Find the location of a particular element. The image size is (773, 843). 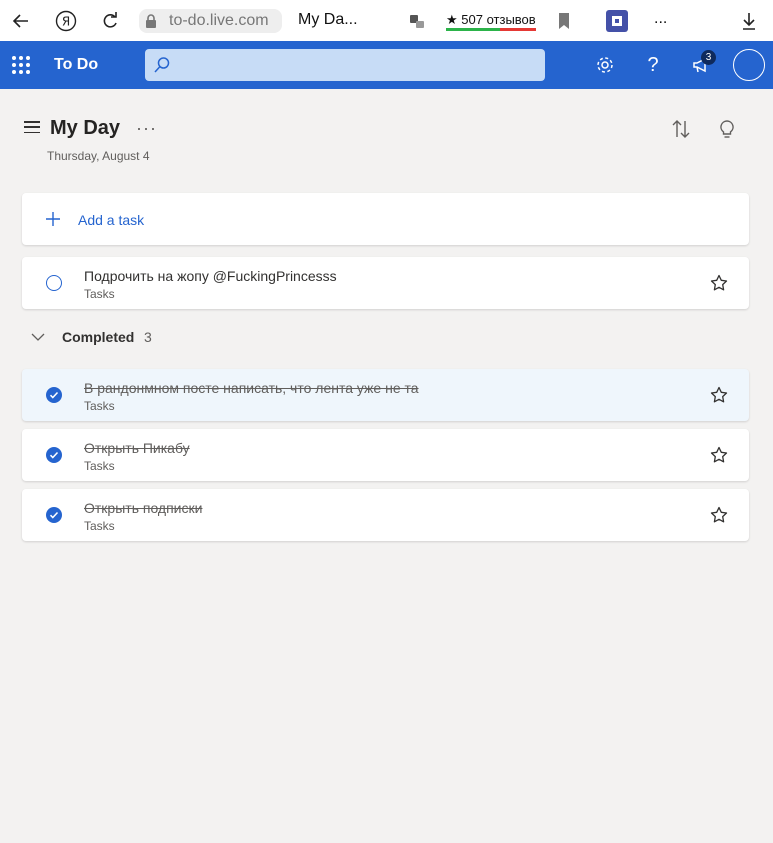

page-title: My Day is located at coordinates (85, 128).